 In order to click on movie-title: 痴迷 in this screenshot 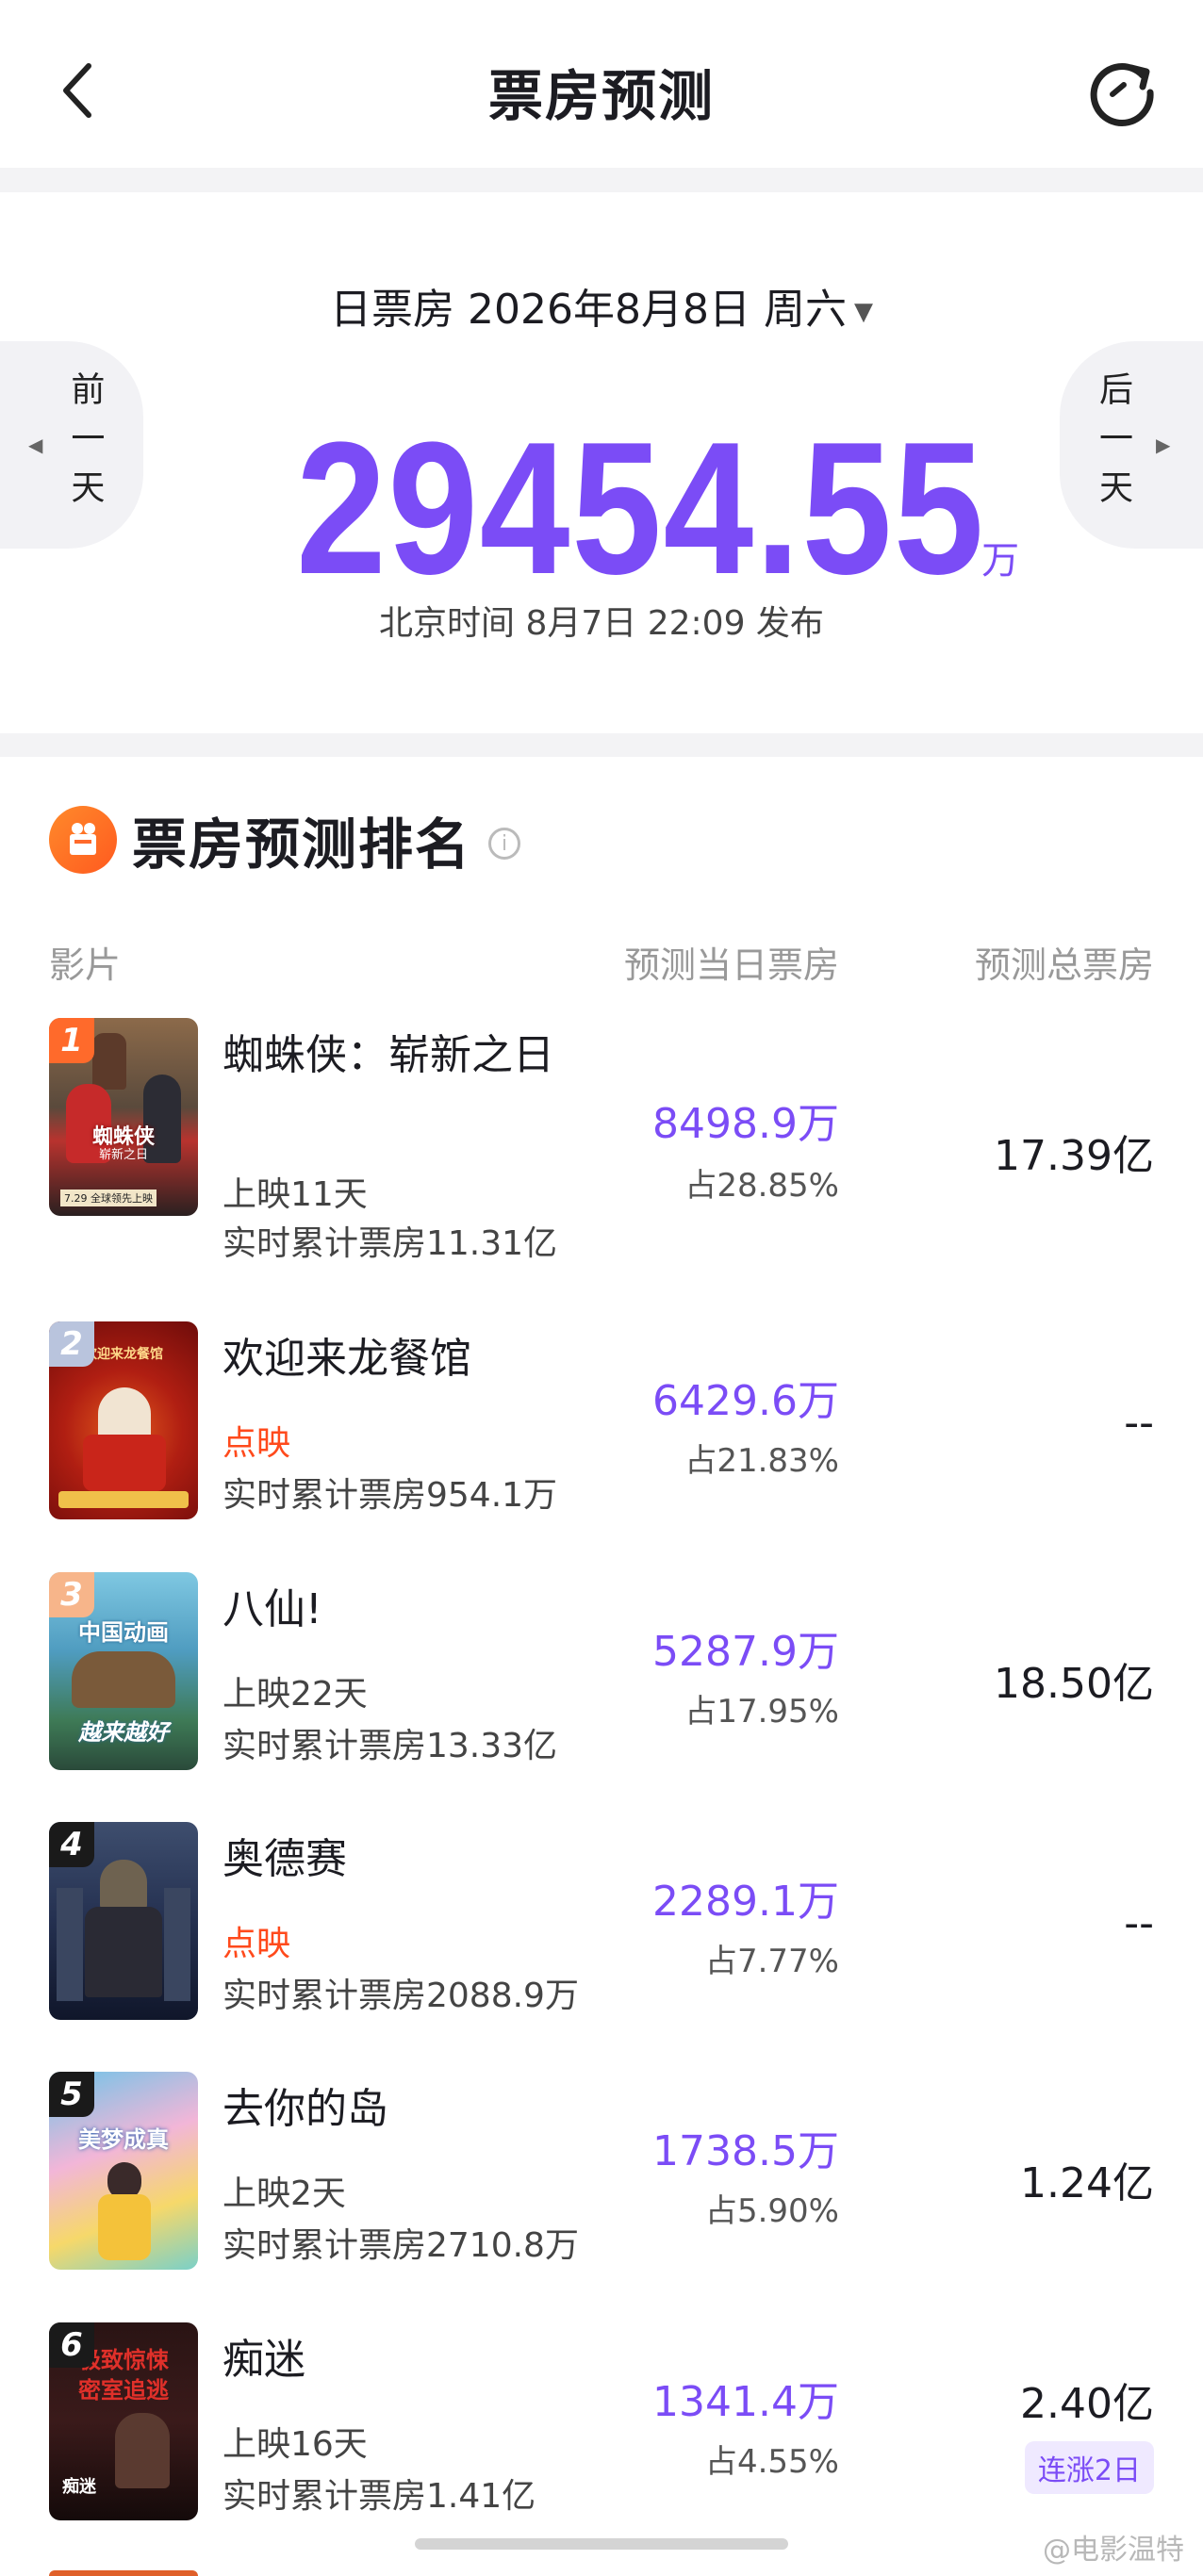, I will do `click(392, 2360)`.